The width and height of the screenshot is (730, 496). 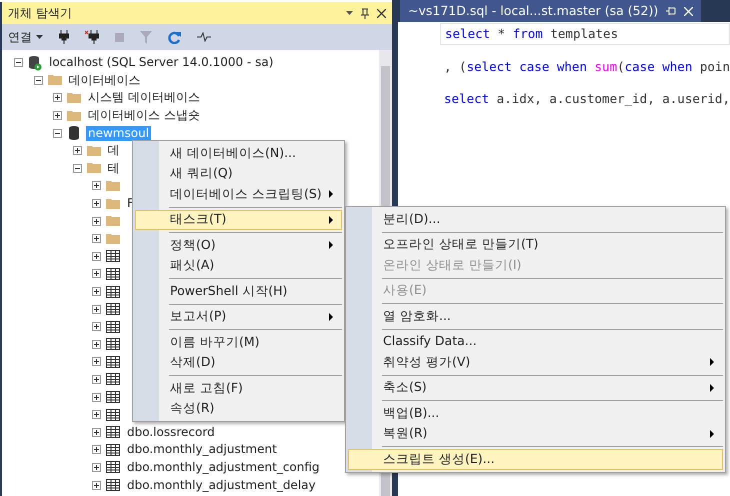 I want to click on tree-item: 데, so click(x=114, y=150).